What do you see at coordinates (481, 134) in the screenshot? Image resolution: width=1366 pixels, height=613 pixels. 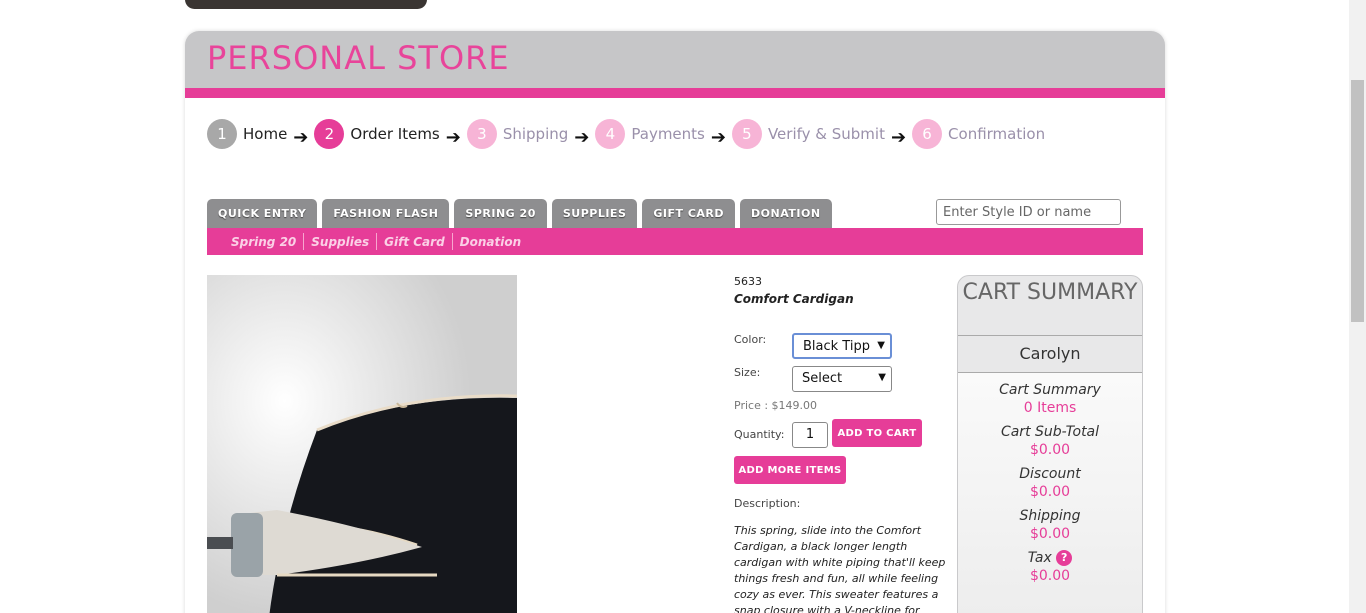 I see `step-number: 3` at bounding box center [481, 134].